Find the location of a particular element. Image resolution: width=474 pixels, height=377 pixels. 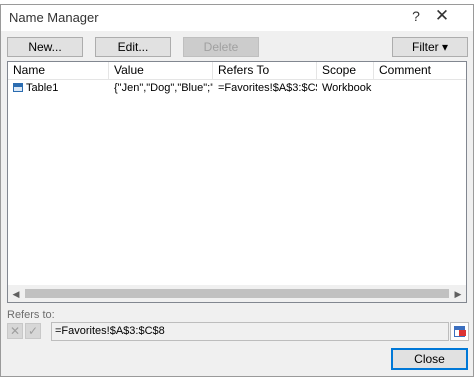

delete-button: Delete is located at coordinates (221, 47).